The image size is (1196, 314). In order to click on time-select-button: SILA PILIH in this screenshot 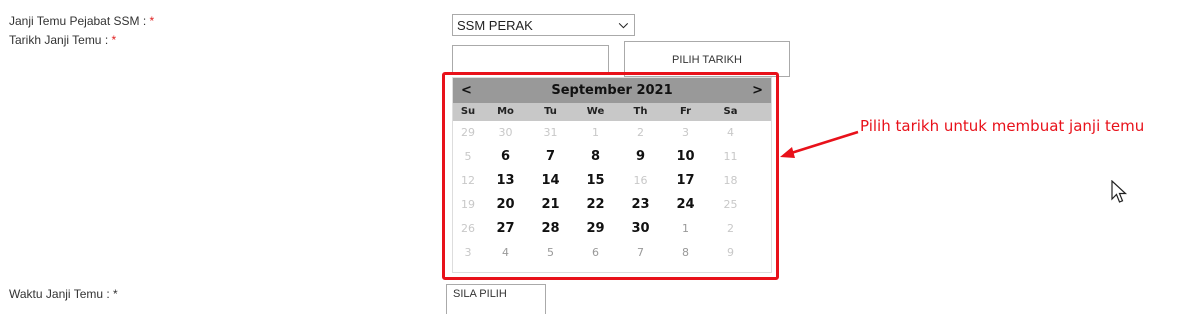, I will do `click(496, 299)`.